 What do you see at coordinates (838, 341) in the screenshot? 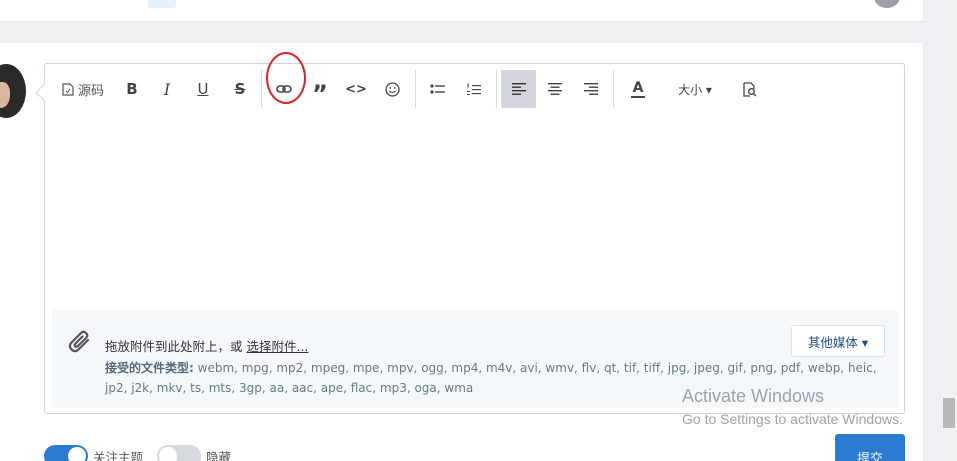
I see `other-media-button: 其他媒体 ▾` at bounding box center [838, 341].